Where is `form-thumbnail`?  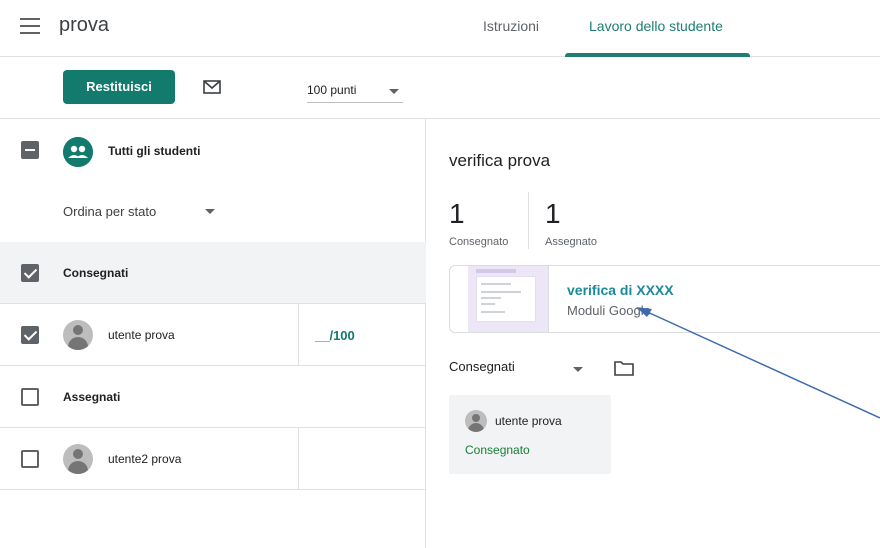
form-thumbnail is located at coordinates (508, 299).